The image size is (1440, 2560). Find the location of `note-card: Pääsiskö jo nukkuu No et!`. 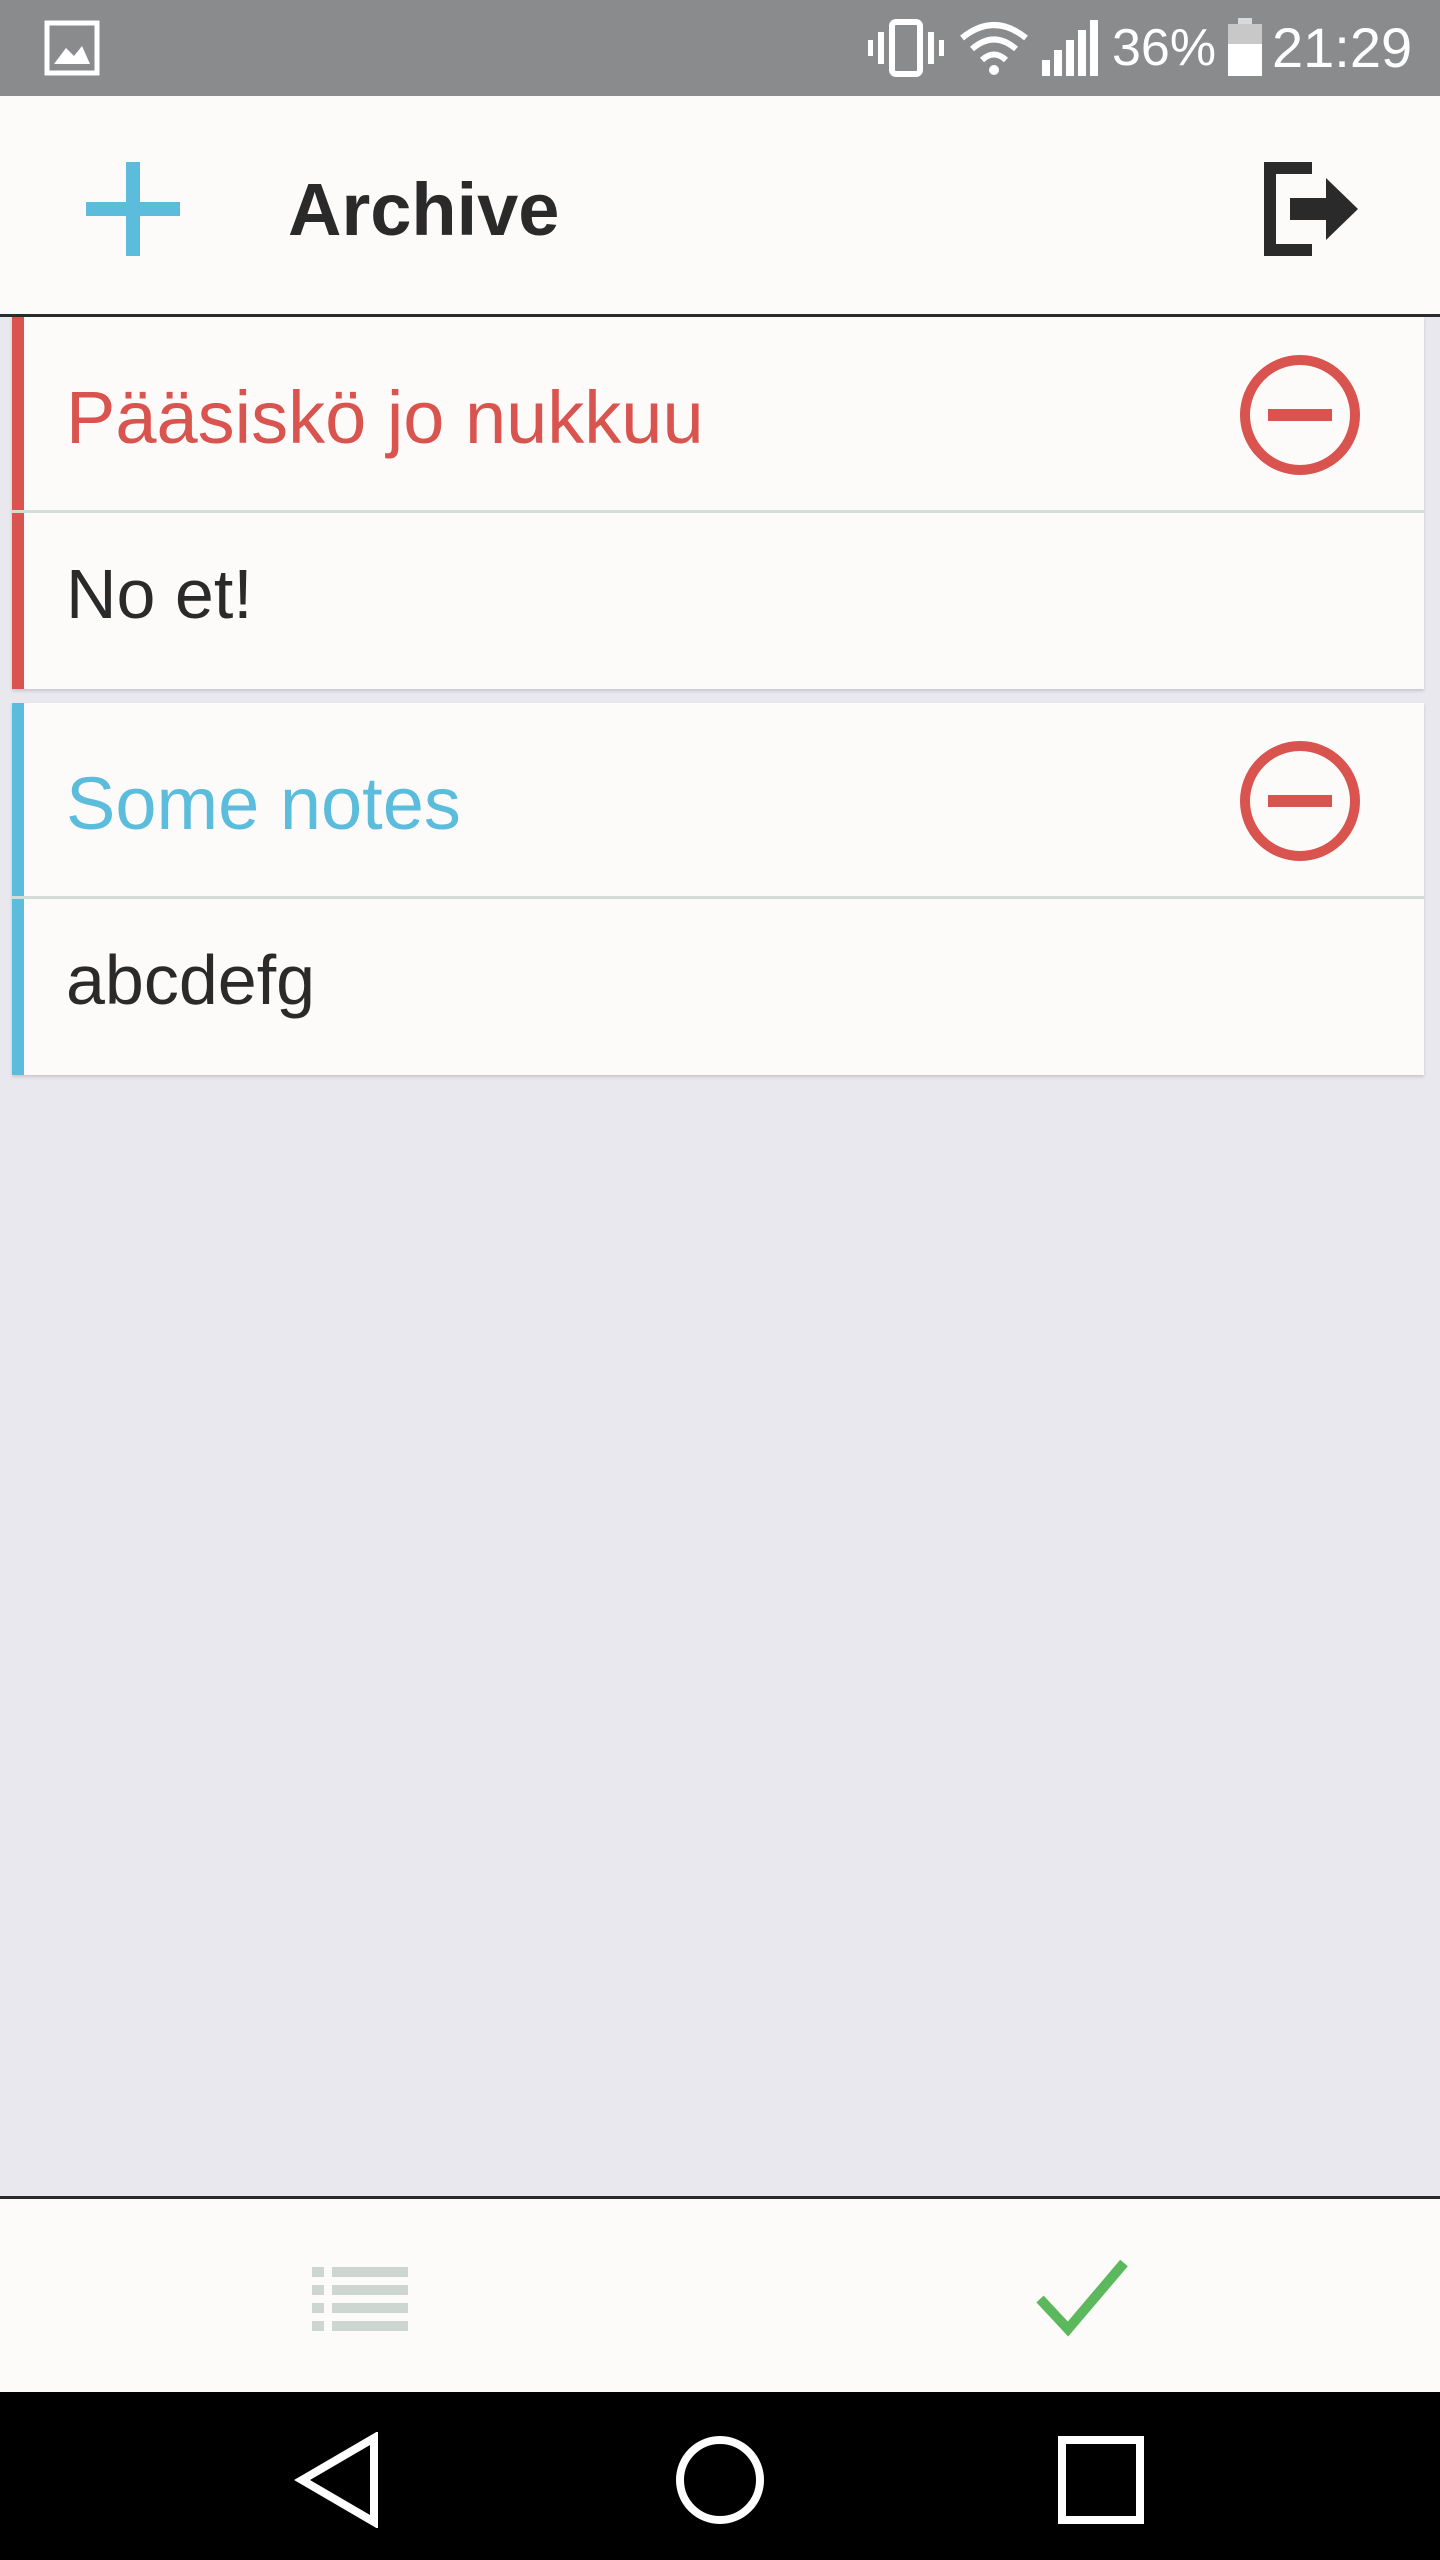

note-card: Pääsiskö jo nukkuu No et! is located at coordinates (718, 503).